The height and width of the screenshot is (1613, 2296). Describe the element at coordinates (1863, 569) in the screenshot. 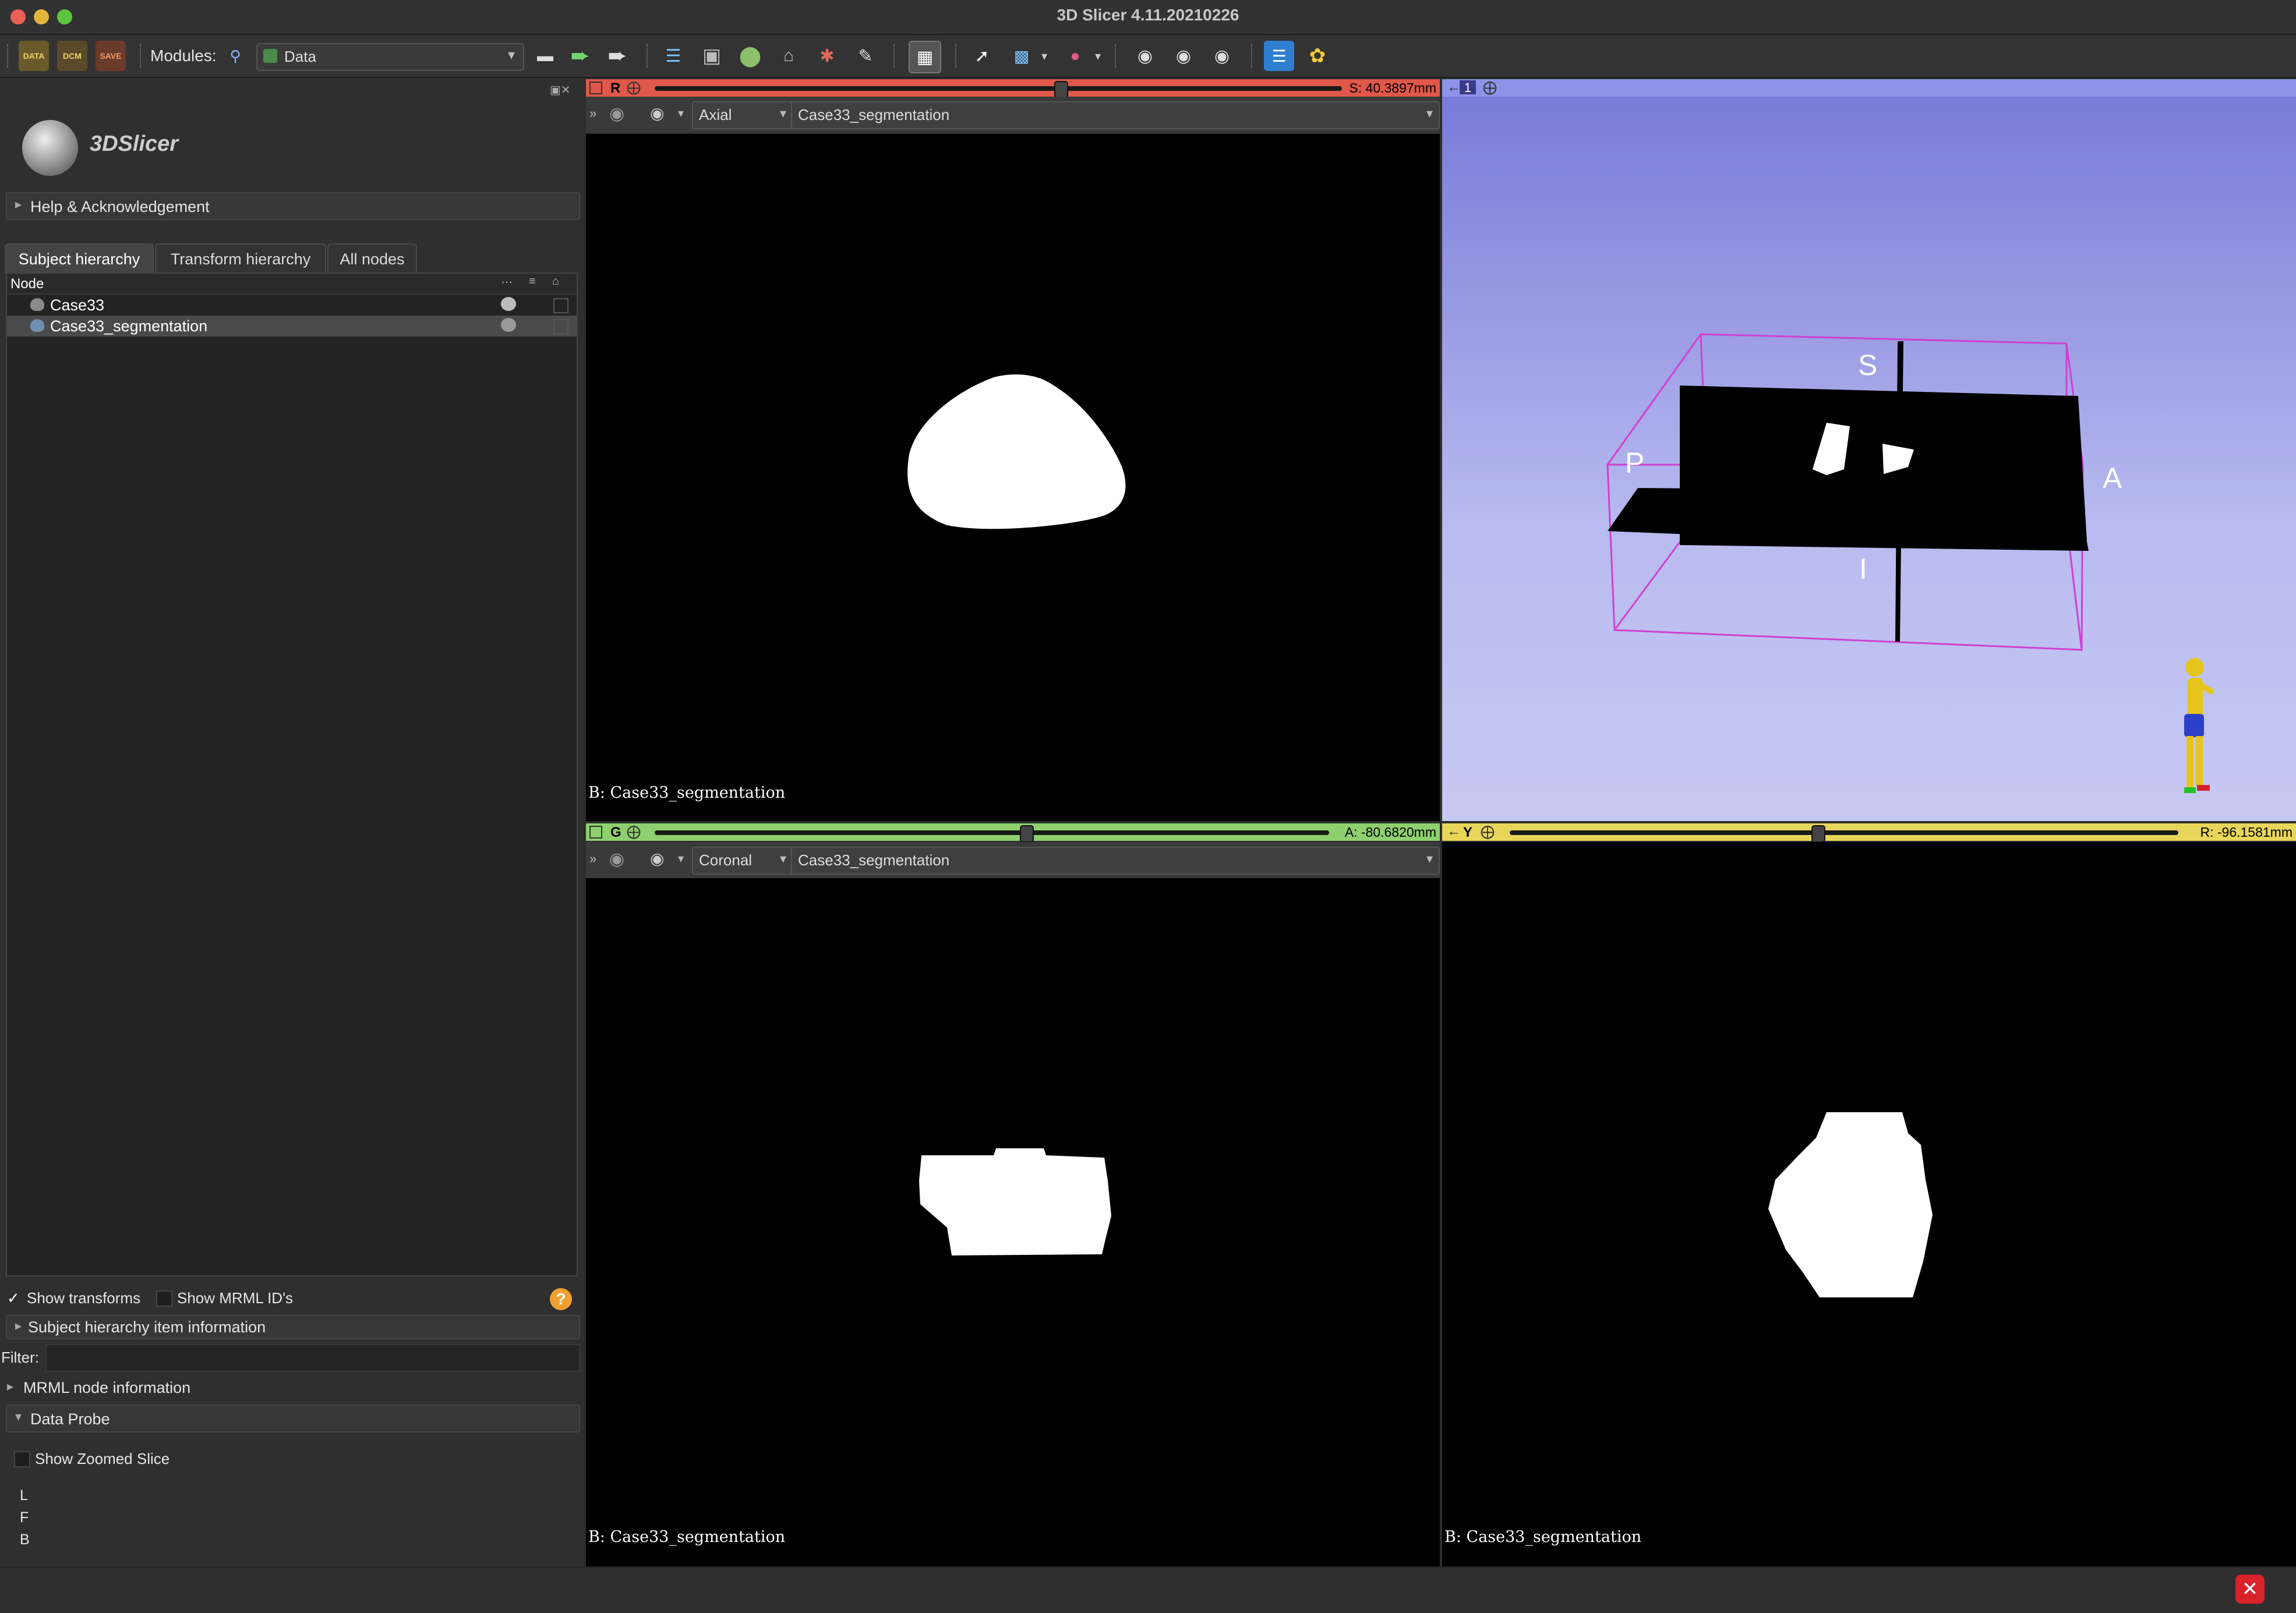

I see `orientation-i-label: I` at that location.